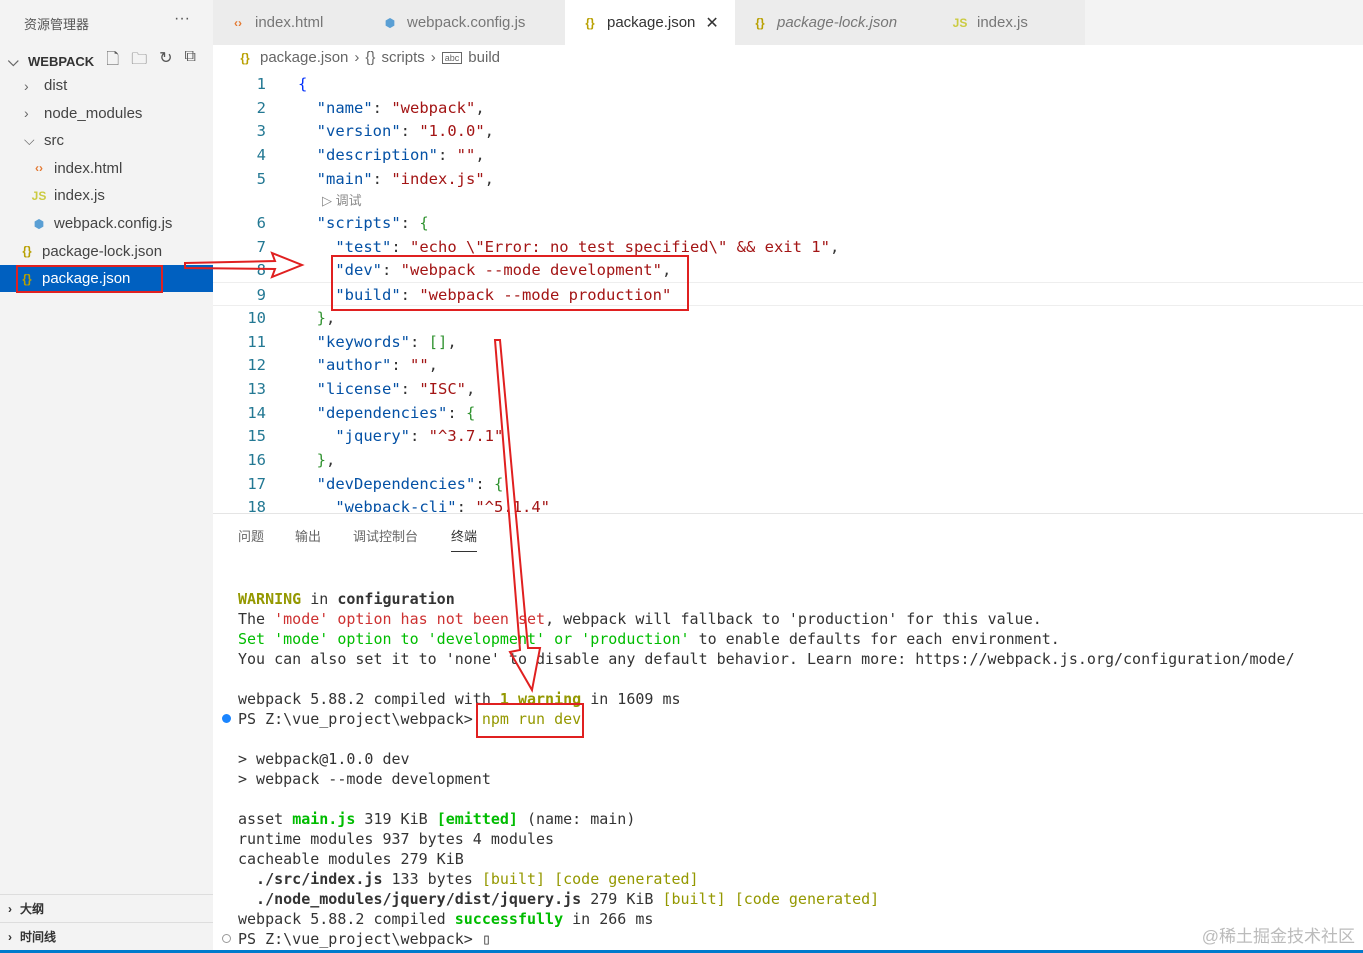 This screenshot has height=953, width=1363. What do you see at coordinates (608, 919) in the screenshot?
I see `terminal-segment: in 266 ms` at bounding box center [608, 919].